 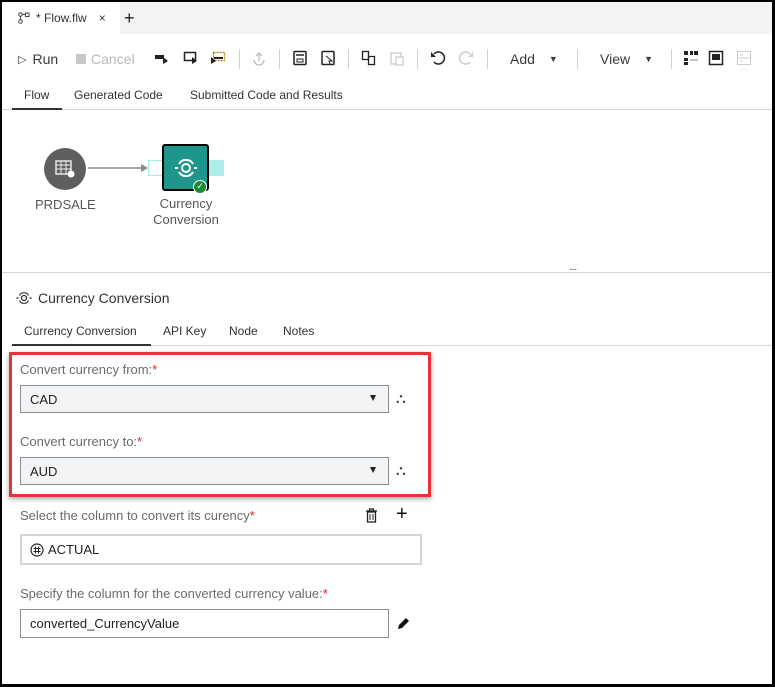 I want to click on run-selected-icon, so click(x=162, y=58).